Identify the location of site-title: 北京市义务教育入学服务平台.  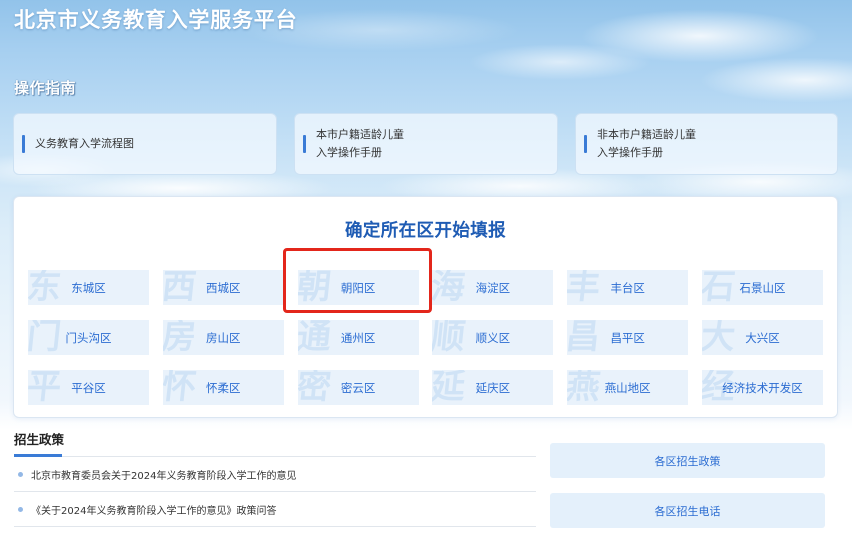
(156, 20).